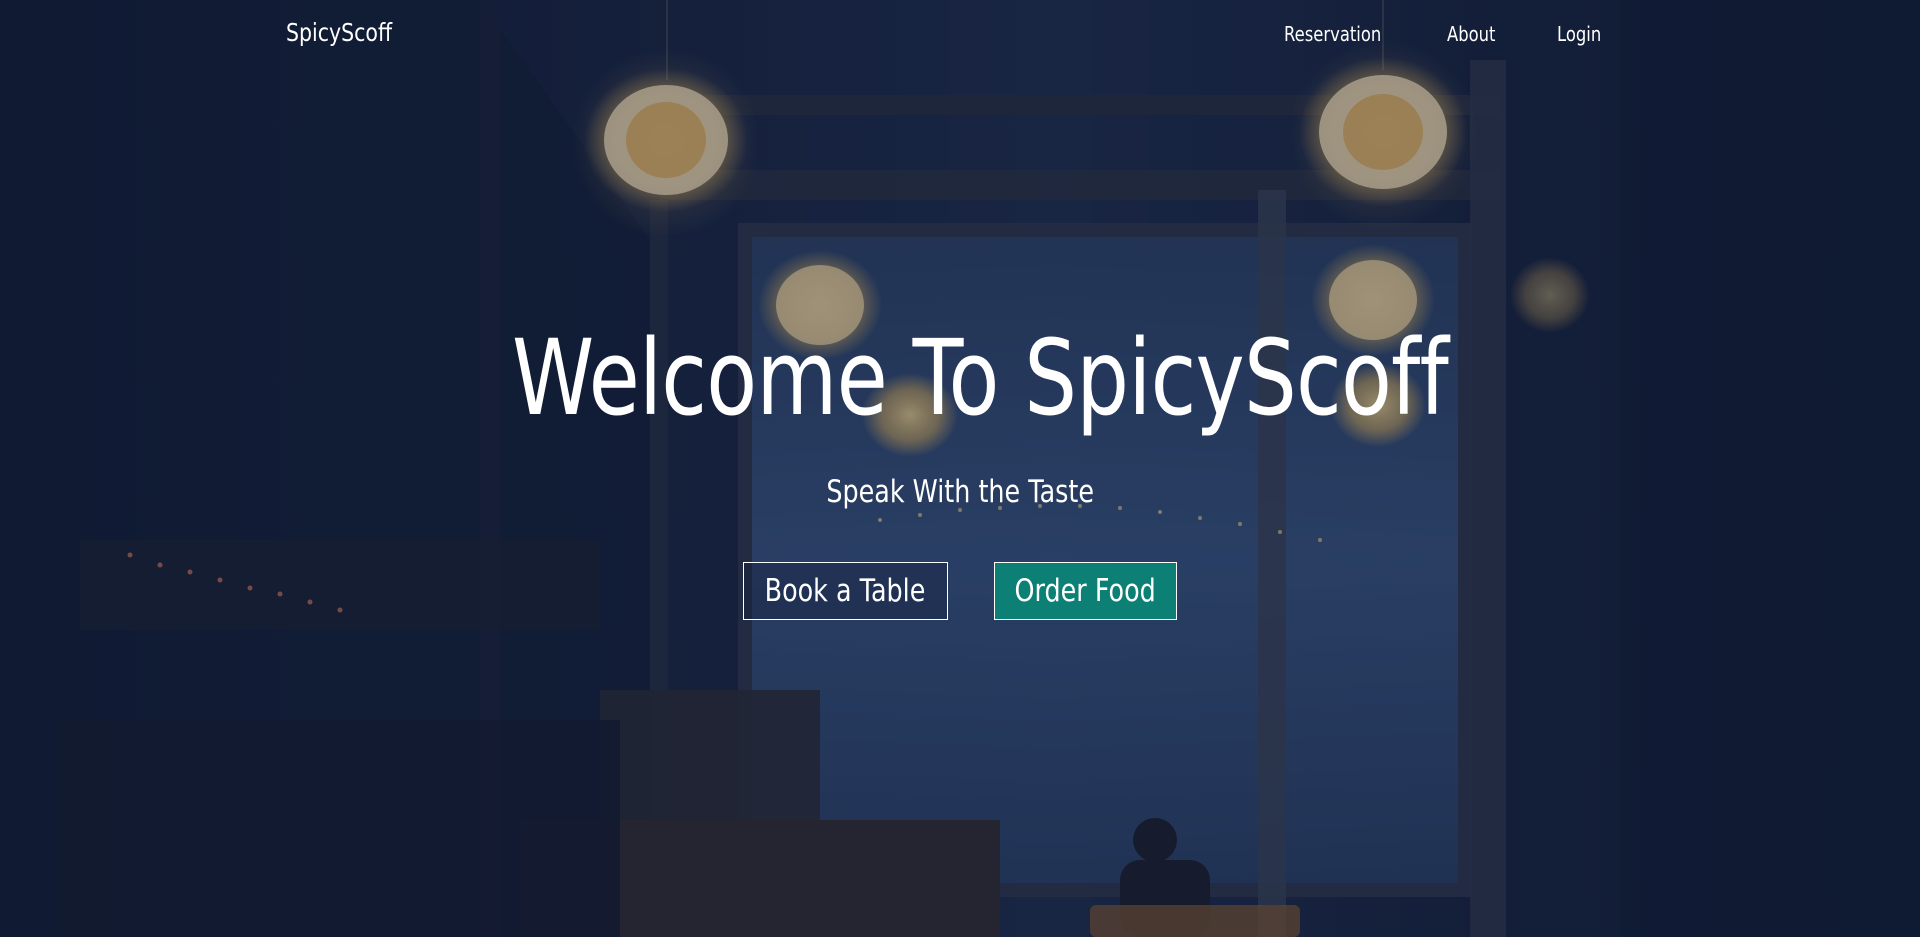 Image resolution: width=1920 pixels, height=937 pixels. What do you see at coordinates (1332, 34) in the screenshot?
I see `nav-link-reservation: Reservation` at bounding box center [1332, 34].